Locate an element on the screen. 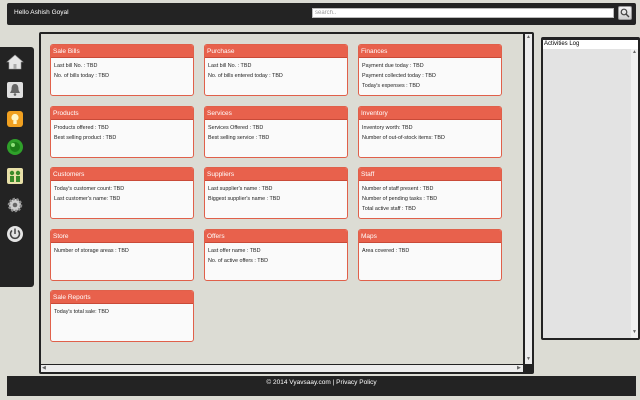 The image size is (640, 400). horizontal-scrollbar: ◀ ▶ is located at coordinates (282, 368).